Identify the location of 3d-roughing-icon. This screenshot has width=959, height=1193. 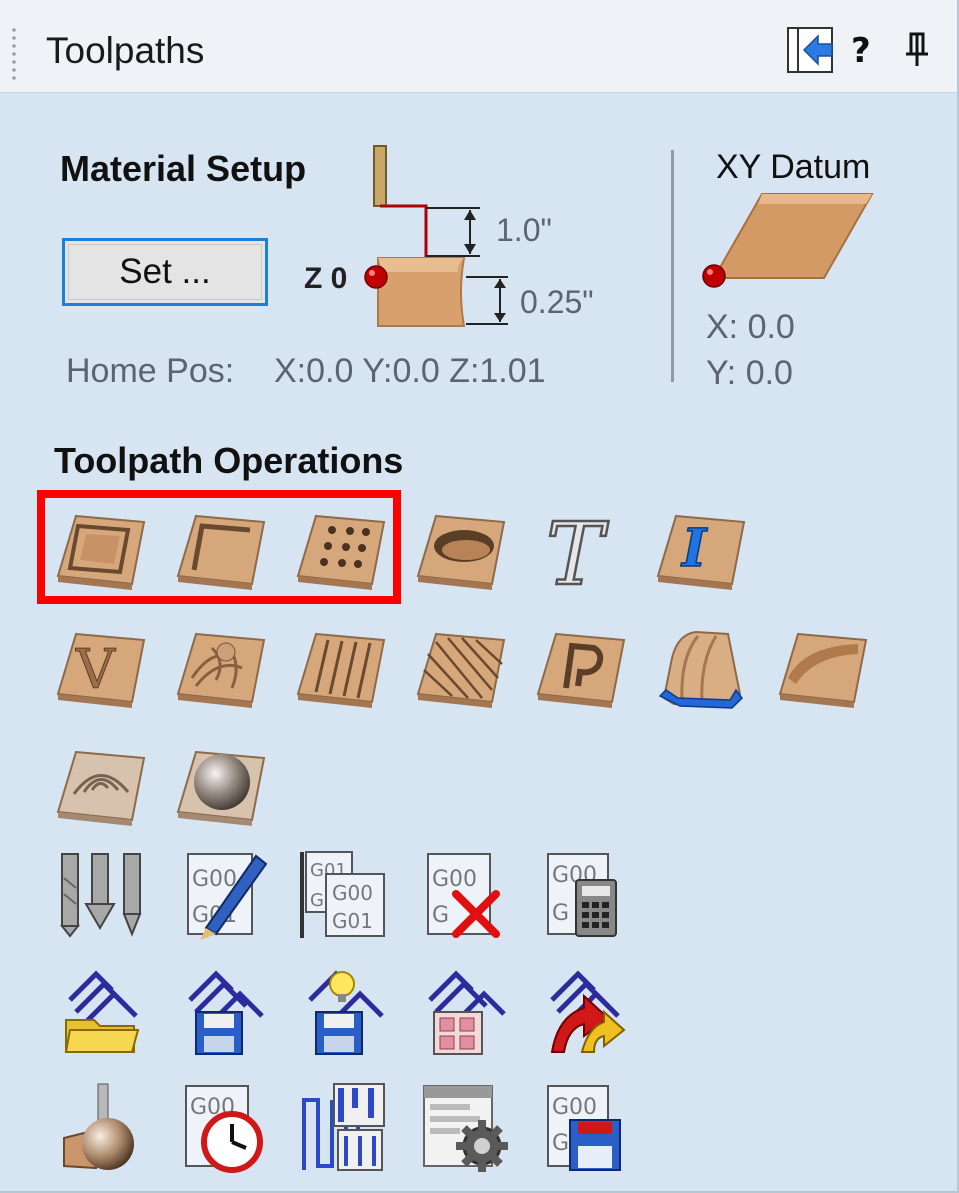
(220, 666).